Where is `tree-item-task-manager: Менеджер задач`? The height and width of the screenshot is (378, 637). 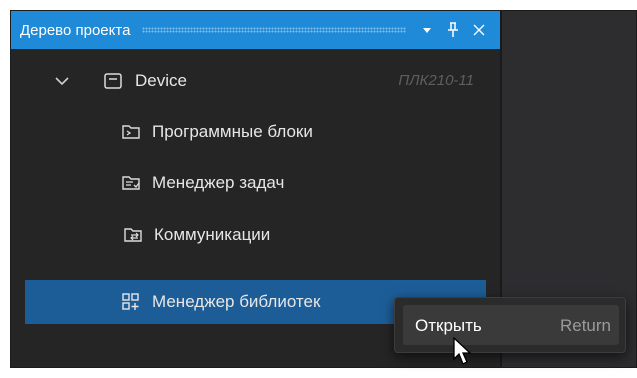
tree-item-task-manager: Менеджер задач is located at coordinates (262, 183).